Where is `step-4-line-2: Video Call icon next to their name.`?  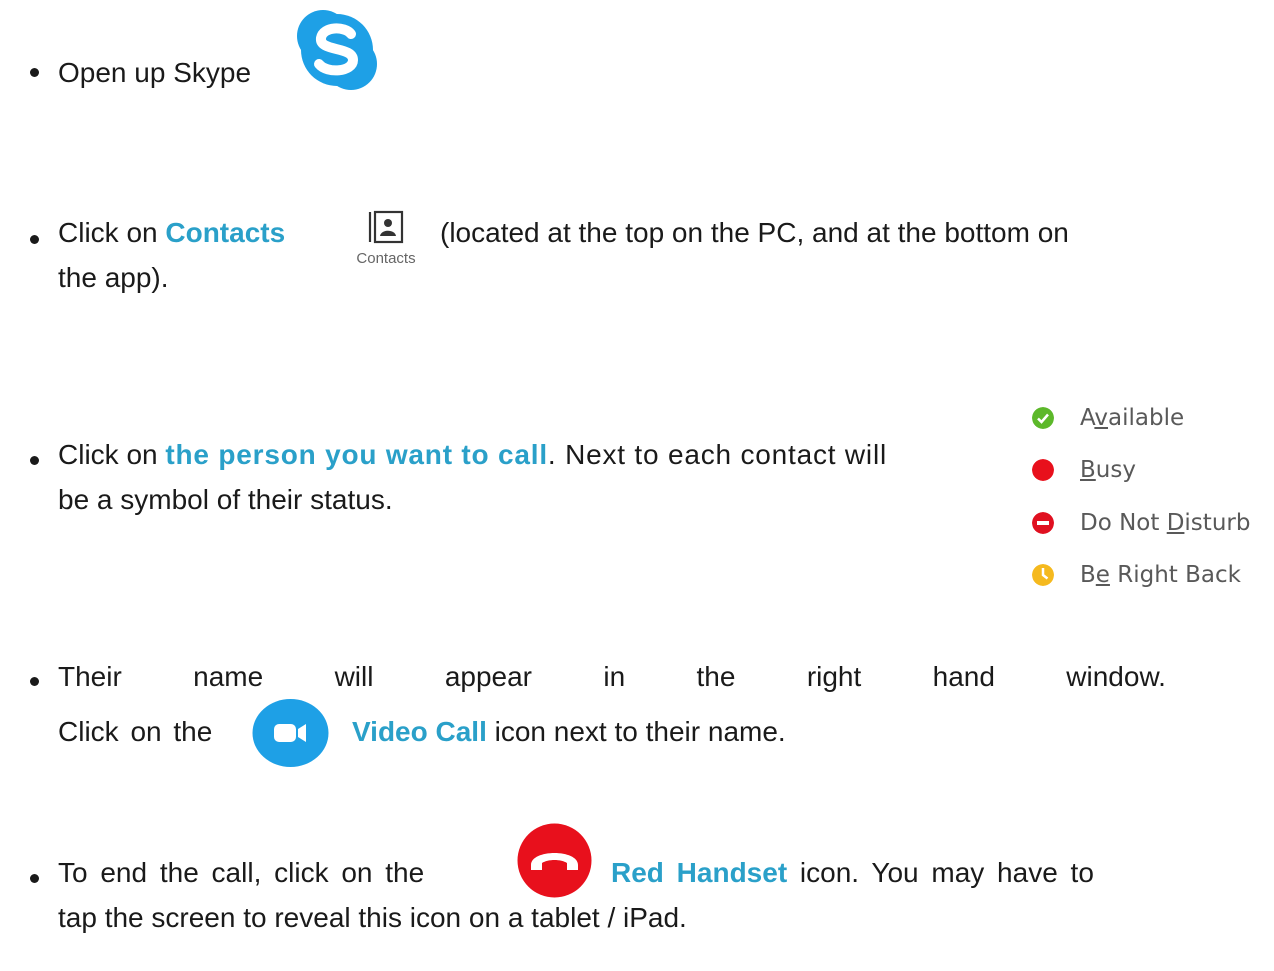
step-4-line-2: Video Call icon next to their name. is located at coordinates (569, 732).